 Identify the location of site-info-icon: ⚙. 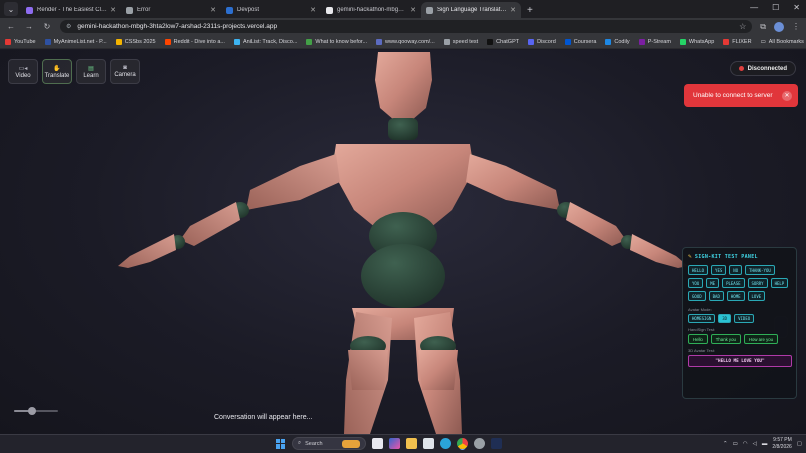
(68, 26).